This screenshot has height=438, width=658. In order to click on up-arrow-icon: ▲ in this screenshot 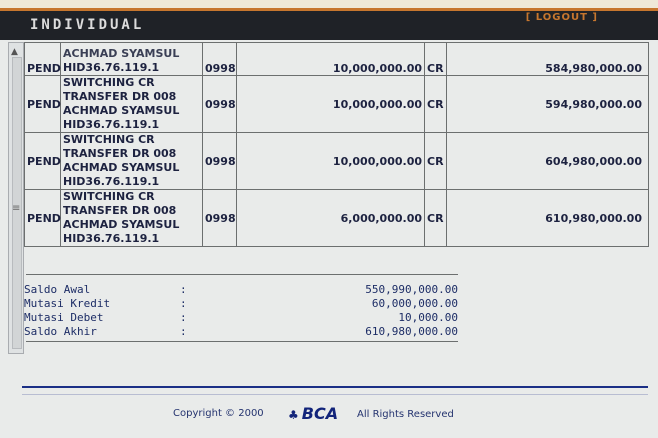, I will do `click(14, 52)`.